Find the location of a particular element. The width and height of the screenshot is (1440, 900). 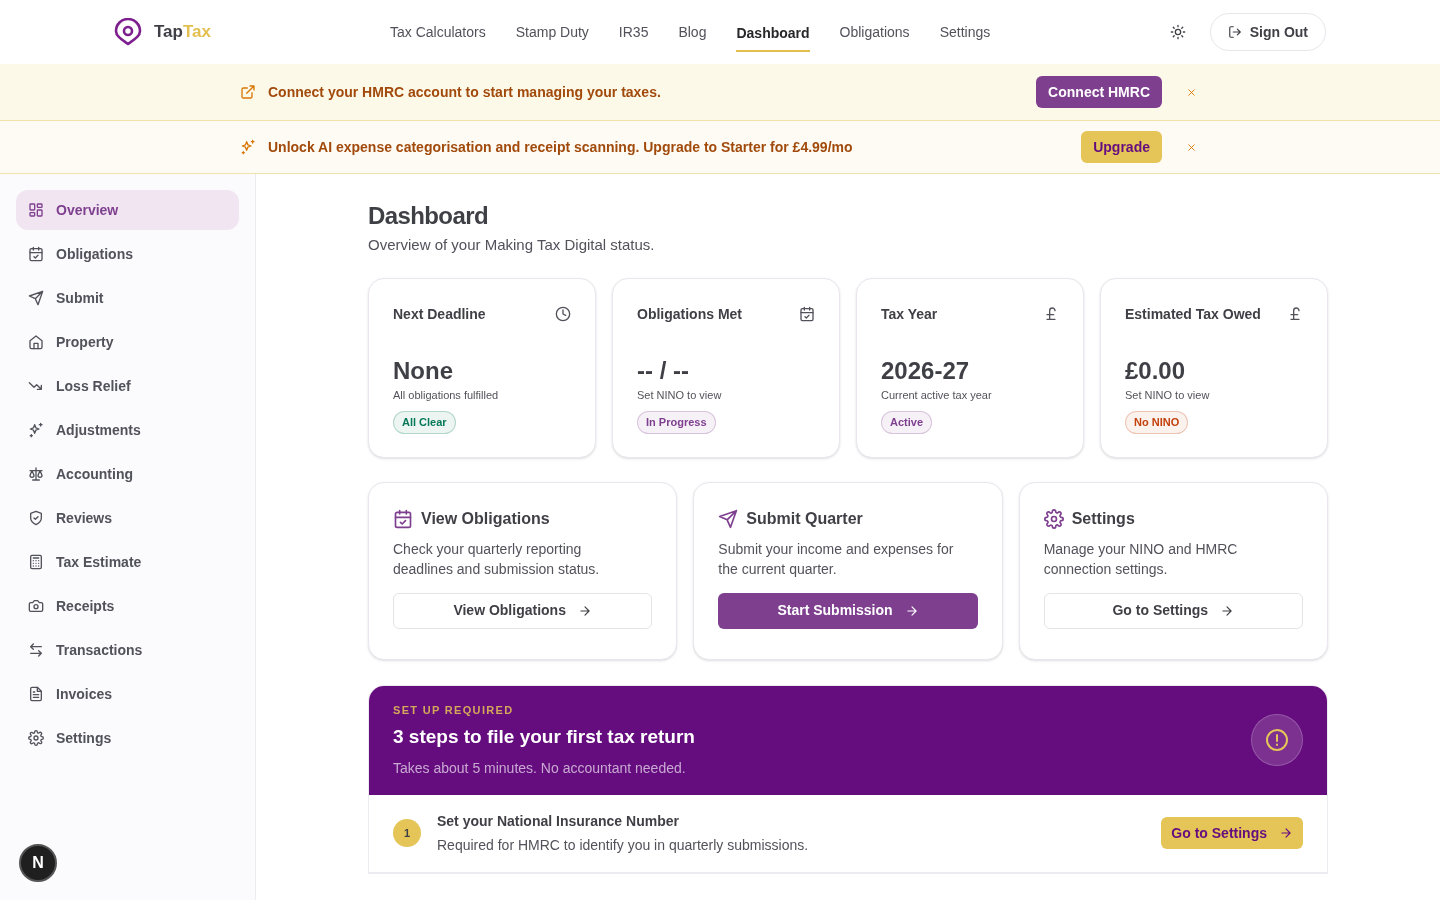

page-title: Dashboard is located at coordinates (428, 216).